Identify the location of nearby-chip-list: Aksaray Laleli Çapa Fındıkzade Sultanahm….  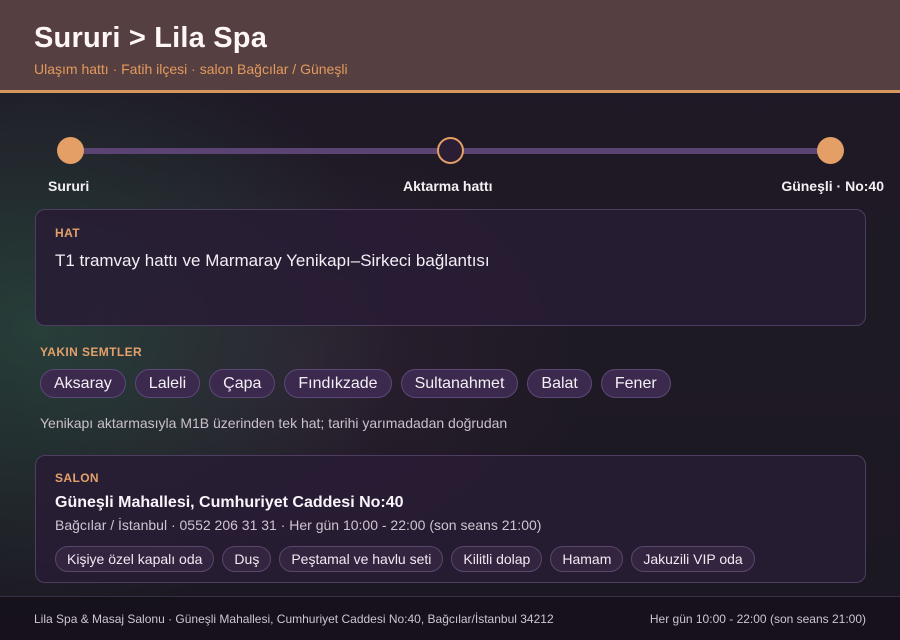
(355, 383).